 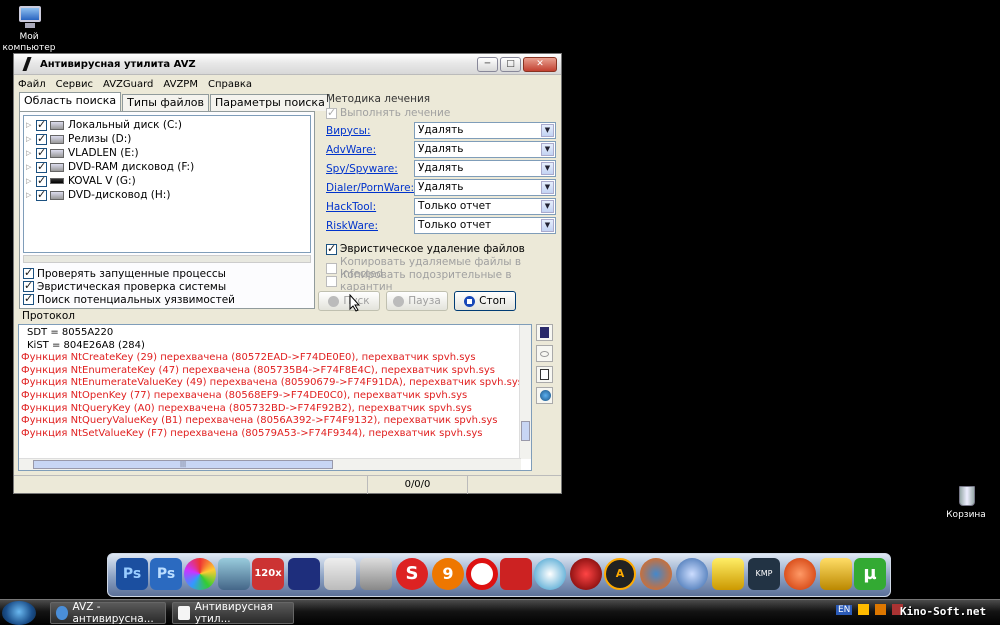 What do you see at coordinates (180, 84) in the screenshot?
I see `menu-avzpm: AVZPM` at bounding box center [180, 84].